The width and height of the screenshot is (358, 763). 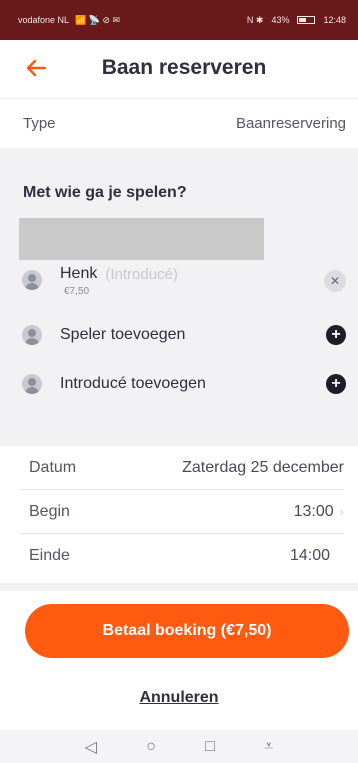 What do you see at coordinates (313, 511) in the screenshot?
I see `begin-value: 13:00` at bounding box center [313, 511].